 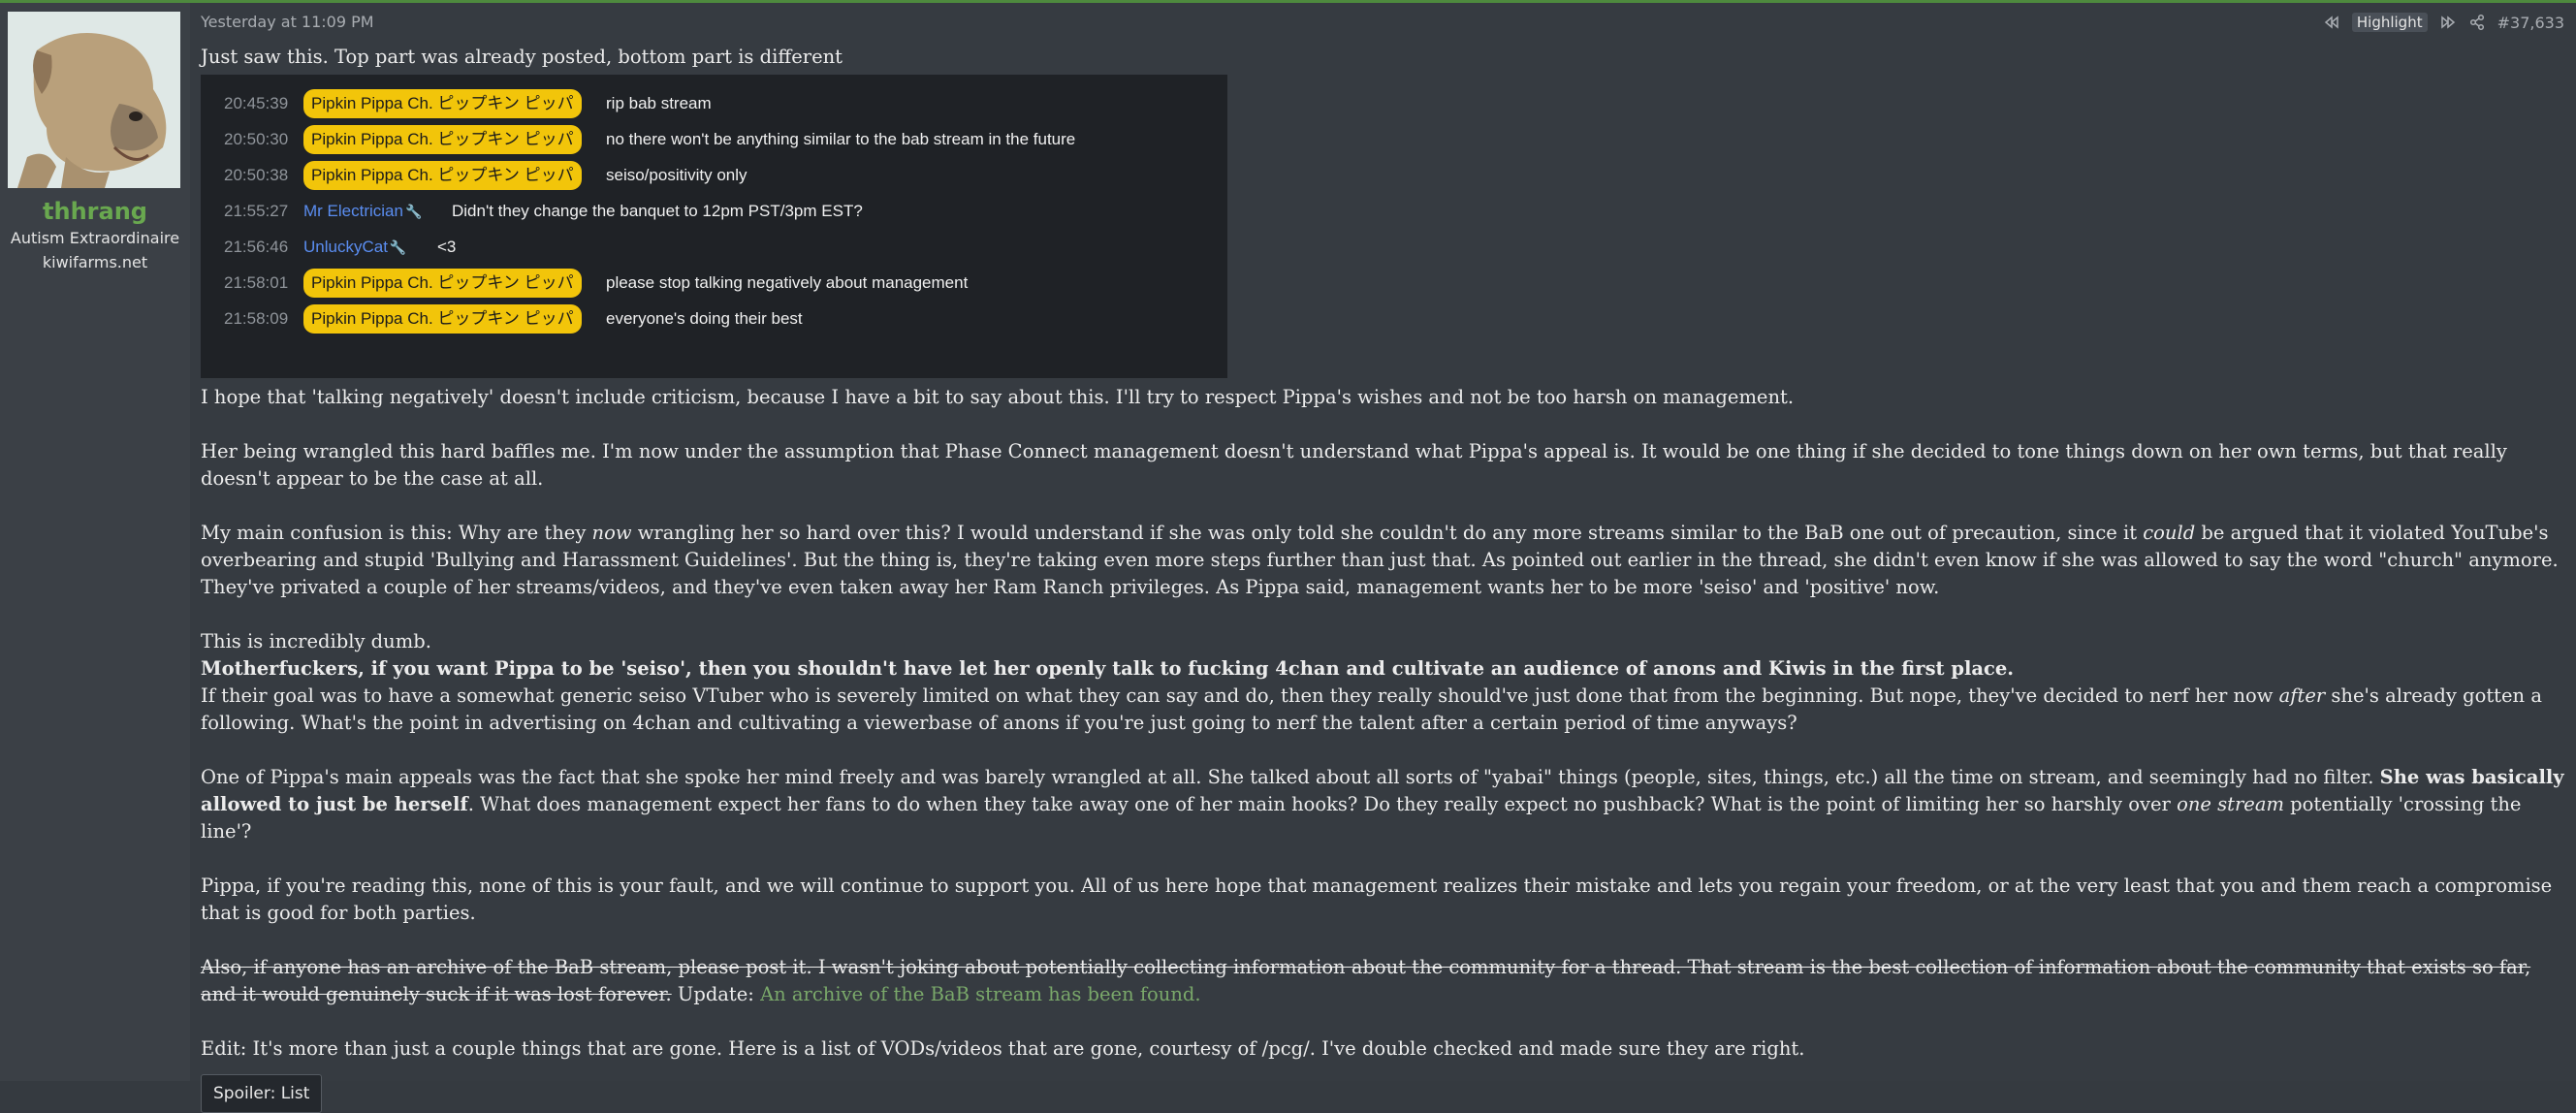 I want to click on chat-author: UnluckyCat, so click(x=346, y=247).